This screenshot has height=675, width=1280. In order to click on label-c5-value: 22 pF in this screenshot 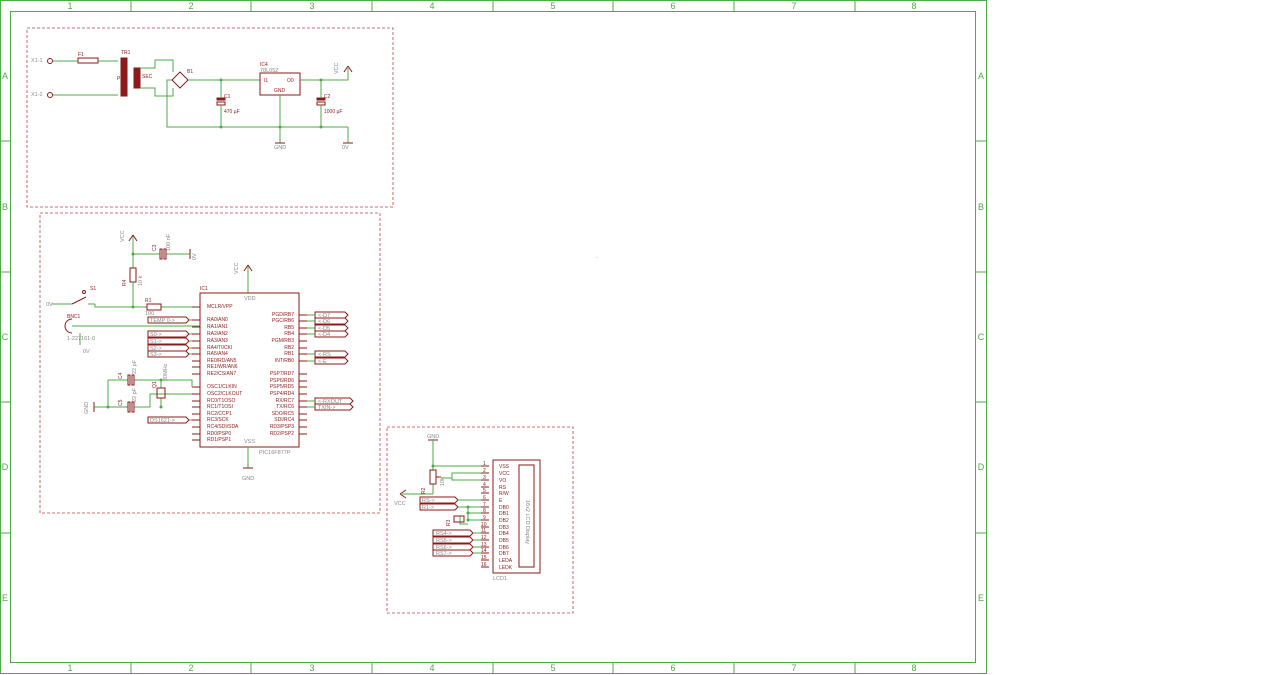, I will do `click(135, 394)`.